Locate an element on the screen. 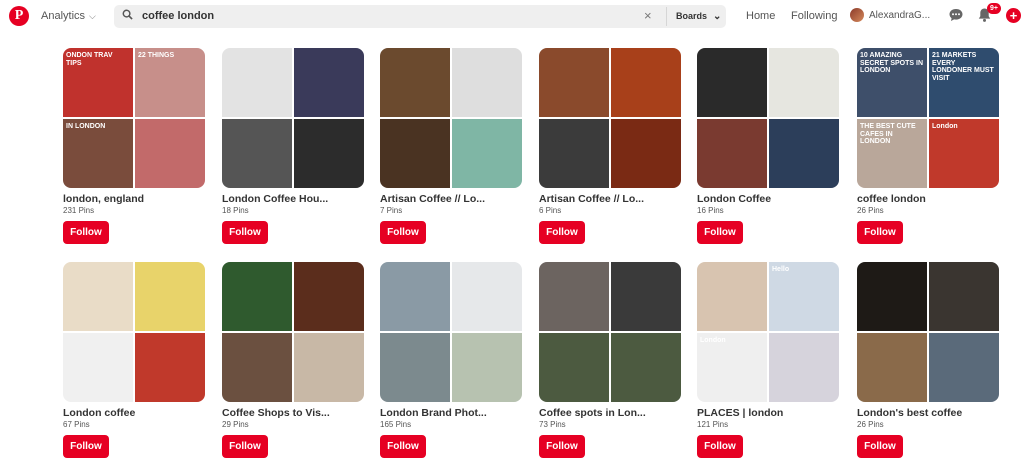  board-pin-count: 121 Pins is located at coordinates (713, 424).